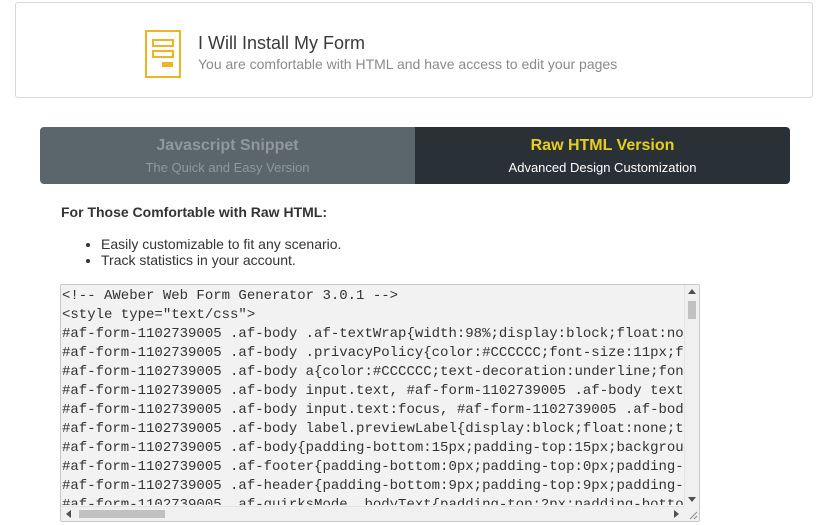 The height and width of the screenshot is (525, 821). I want to click on scroll-up-arrow-icon, so click(692, 291).